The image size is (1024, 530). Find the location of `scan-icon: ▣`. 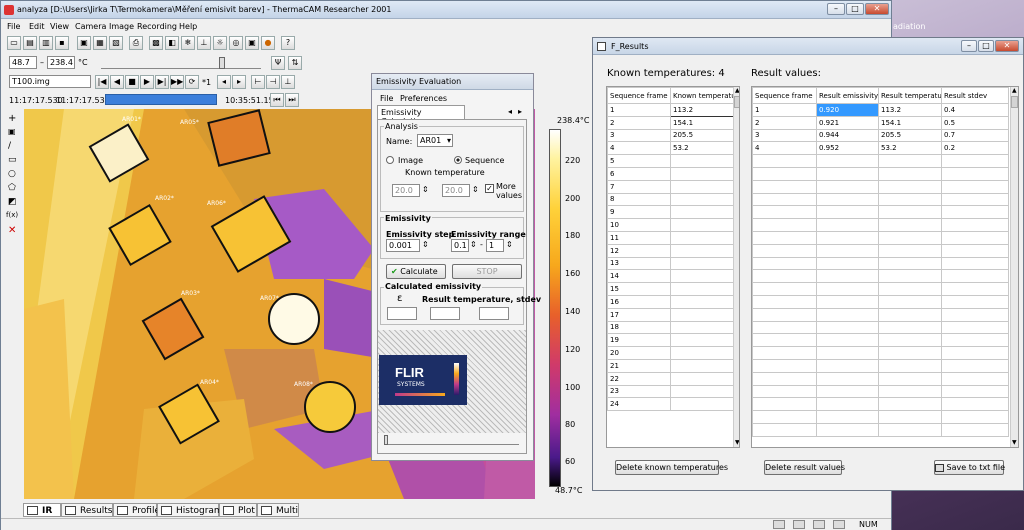

scan-icon: ▣ is located at coordinates (252, 43).